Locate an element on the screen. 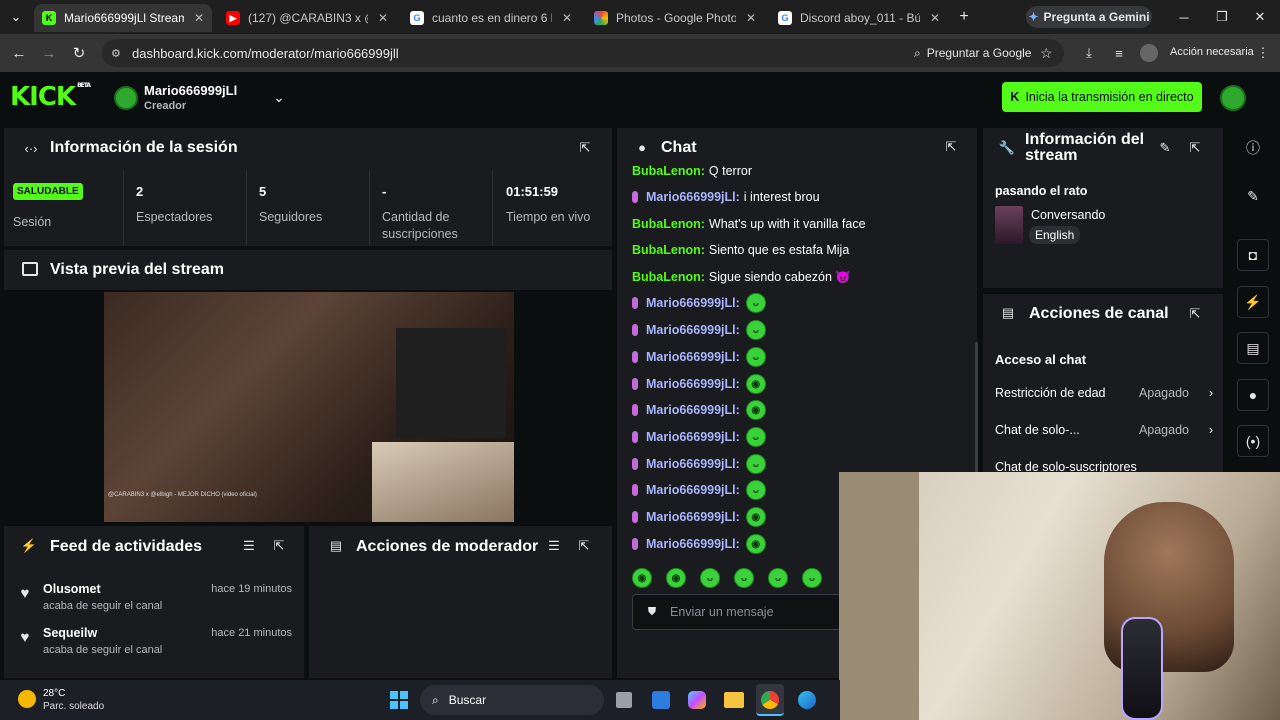  session-info-title: Información de la sesión is located at coordinates (144, 147).